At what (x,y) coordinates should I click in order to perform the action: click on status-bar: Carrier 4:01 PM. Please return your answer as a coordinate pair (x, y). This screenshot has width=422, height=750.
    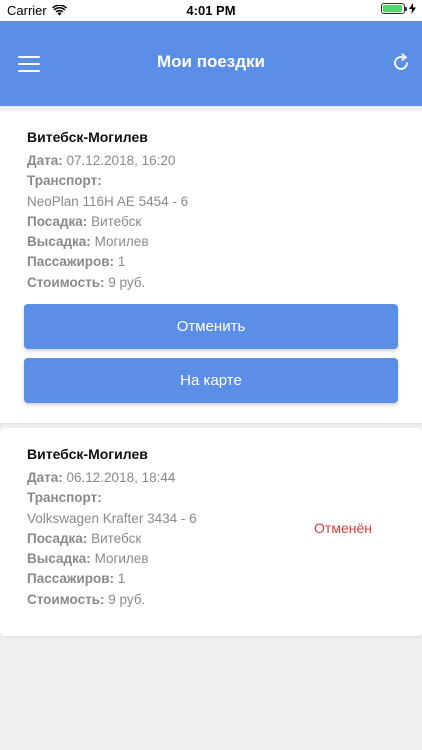
    Looking at the image, I should click on (211, 10).